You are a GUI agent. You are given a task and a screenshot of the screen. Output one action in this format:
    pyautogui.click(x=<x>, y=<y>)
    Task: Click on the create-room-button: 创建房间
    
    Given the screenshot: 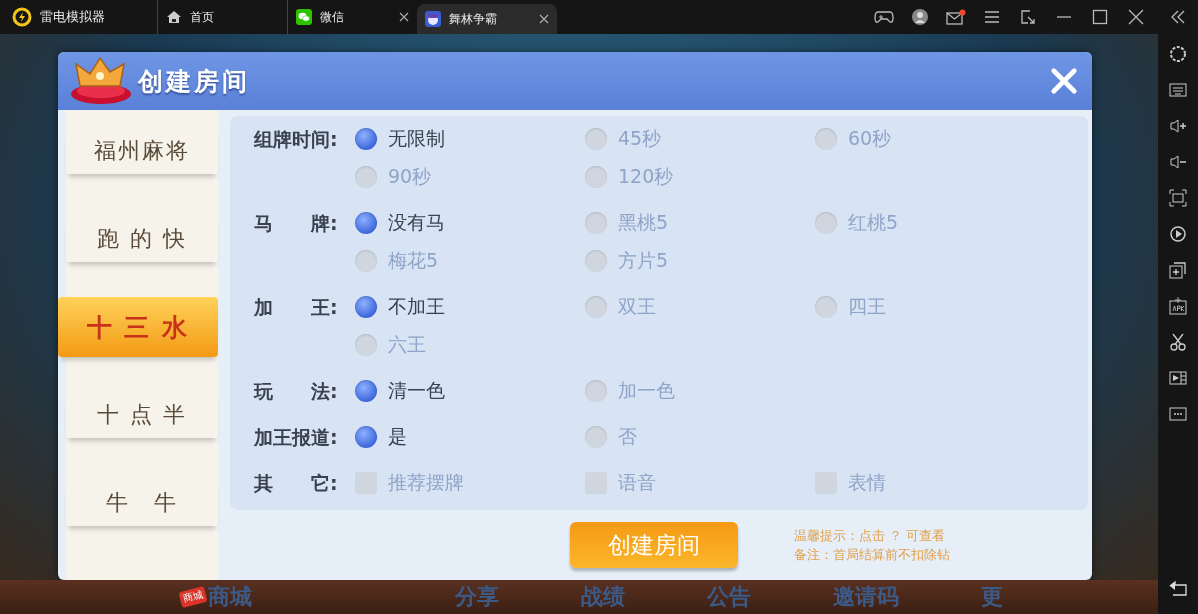 What is the action you would take?
    pyautogui.click(x=654, y=545)
    